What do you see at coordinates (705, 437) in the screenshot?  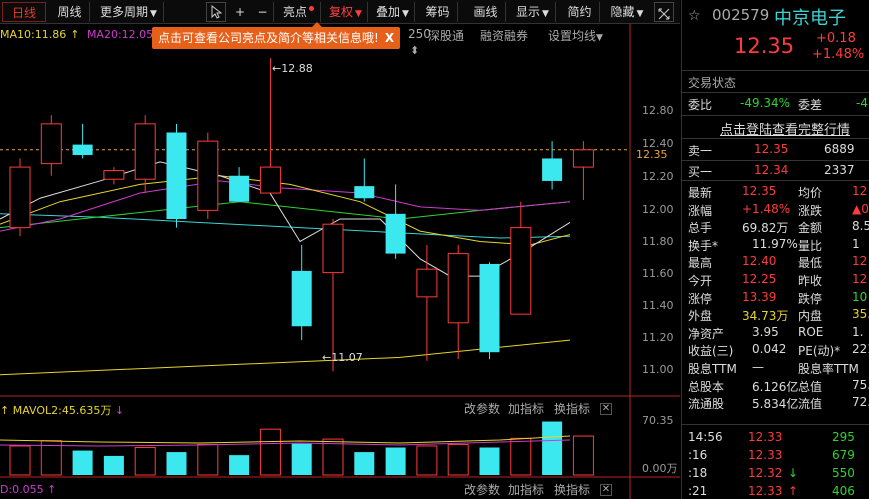 I see `tick-time: 14:56` at bounding box center [705, 437].